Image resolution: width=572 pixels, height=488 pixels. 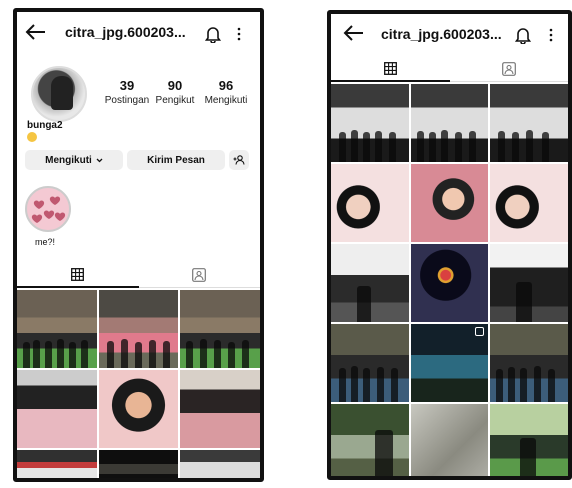 What do you see at coordinates (127, 100) in the screenshot?
I see `stat-posts-label: Postingan` at bounding box center [127, 100].